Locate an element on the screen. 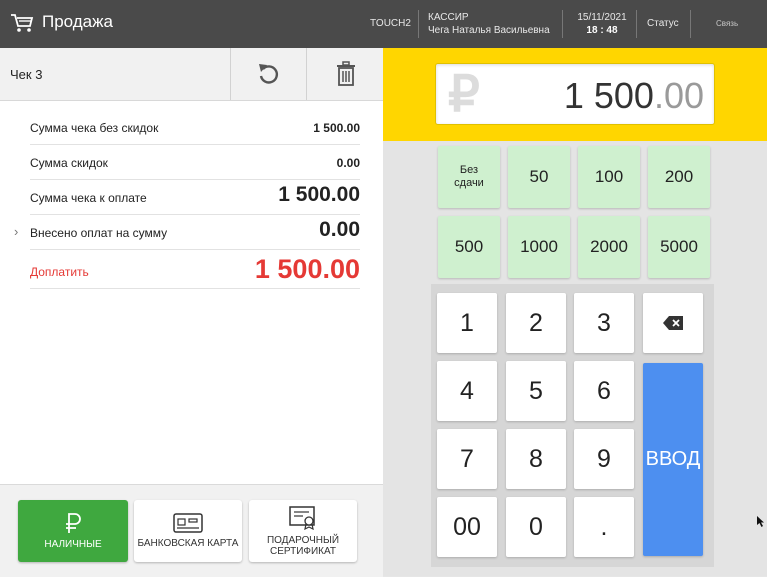 This screenshot has width=767, height=577. receipt-name: Чек 3 is located at coordinates (26, 74).